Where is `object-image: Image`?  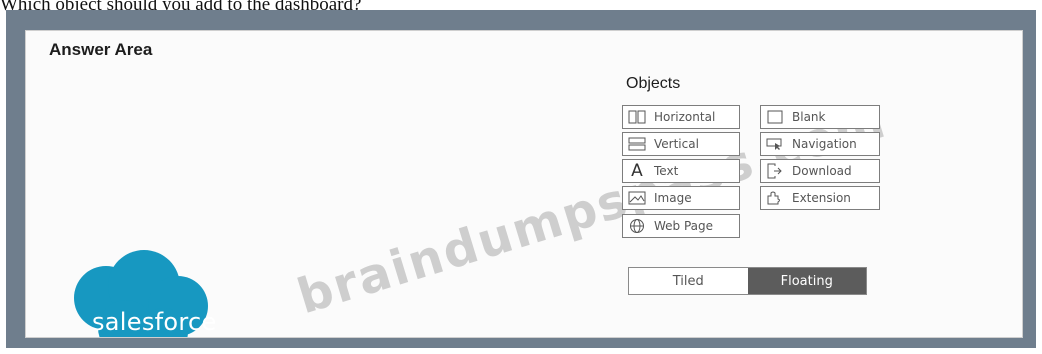 object-image: Image is located at coordinates (681, 198).